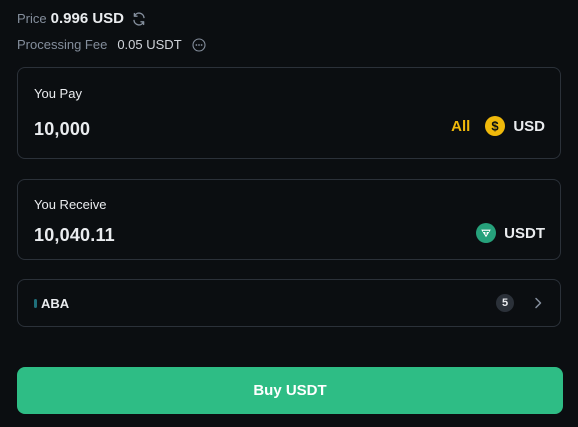  Describe the element at coordinates (486, 233) in the screenshot. I see `usdt-tether-icon` at that location.